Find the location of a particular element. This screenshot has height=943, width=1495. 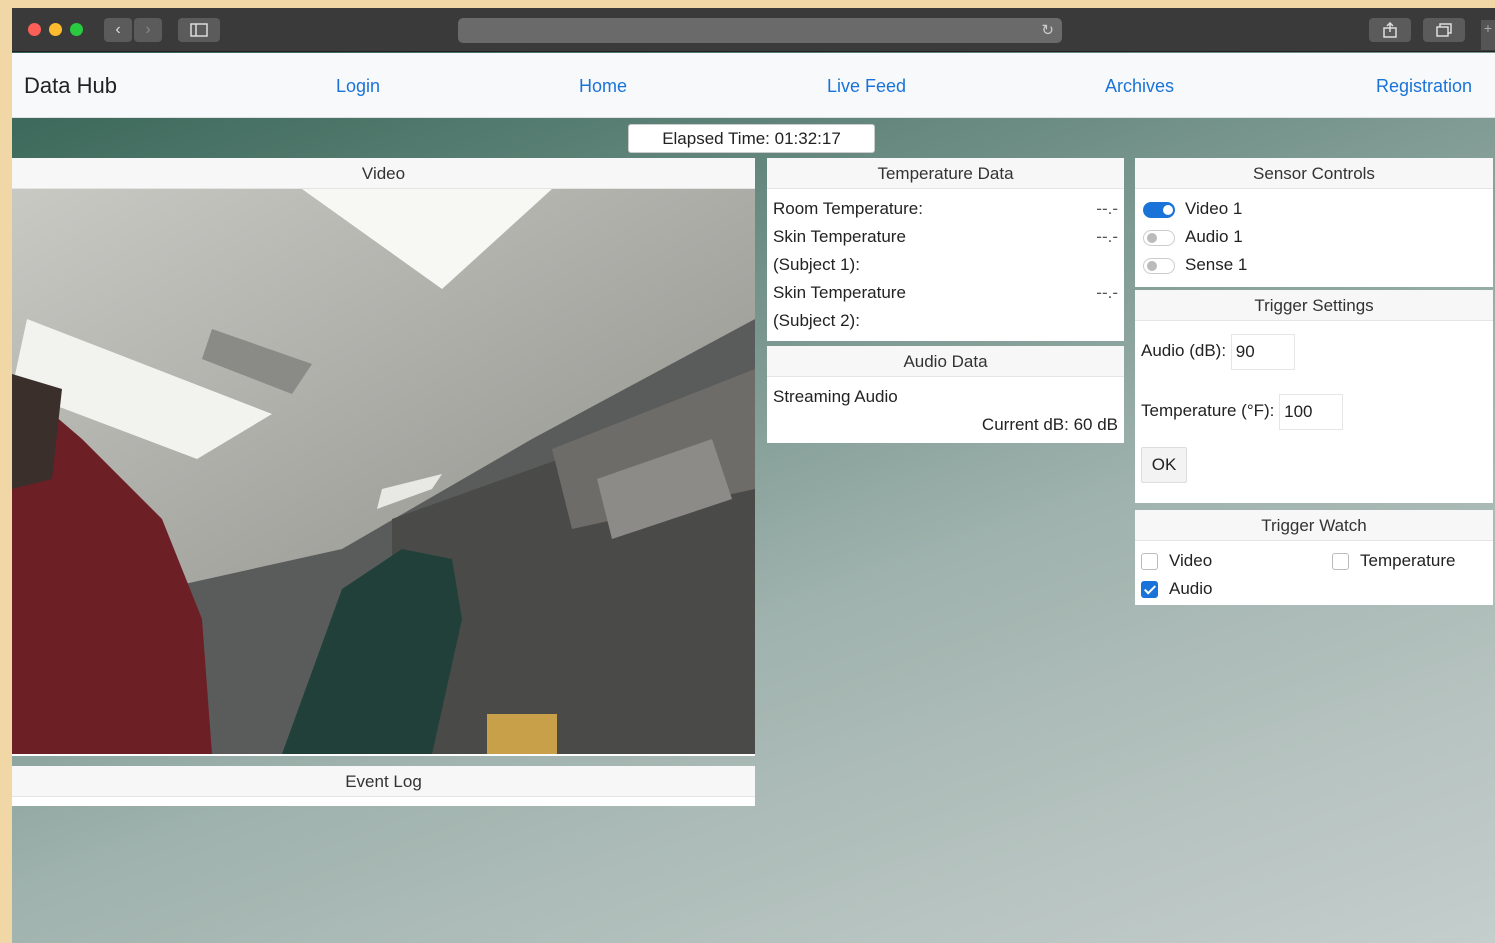

skin-temperature-2-value: --.- is located at coordinates (1107, 292).